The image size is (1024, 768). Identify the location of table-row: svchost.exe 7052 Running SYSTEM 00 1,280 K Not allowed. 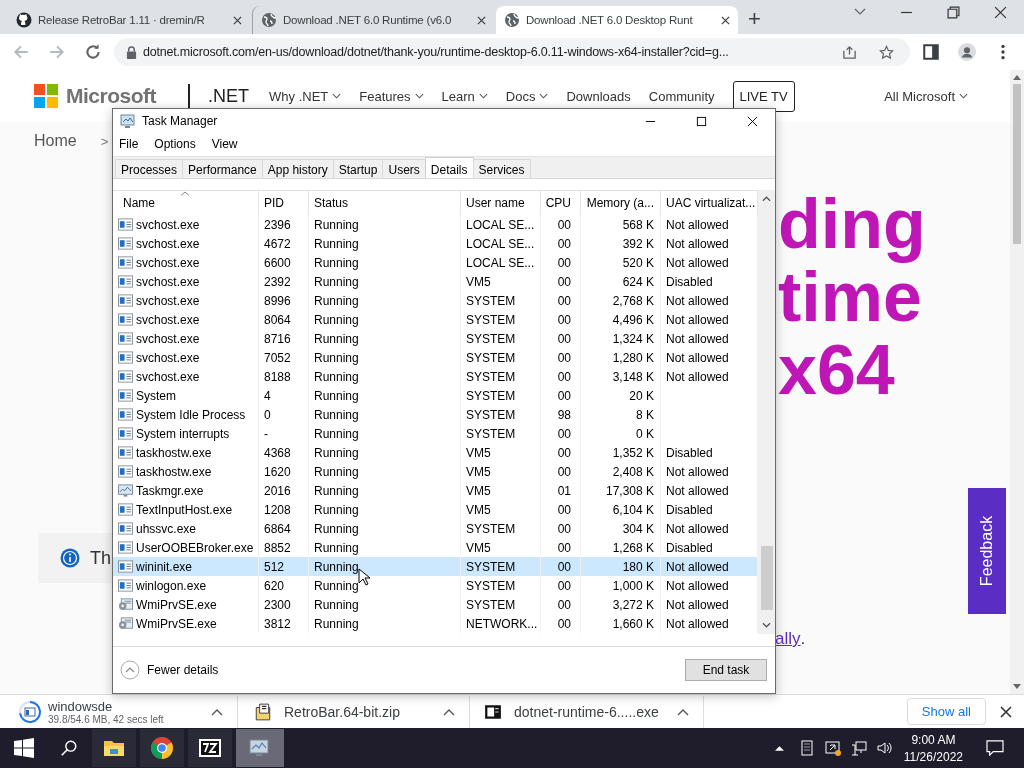
(435, 357).